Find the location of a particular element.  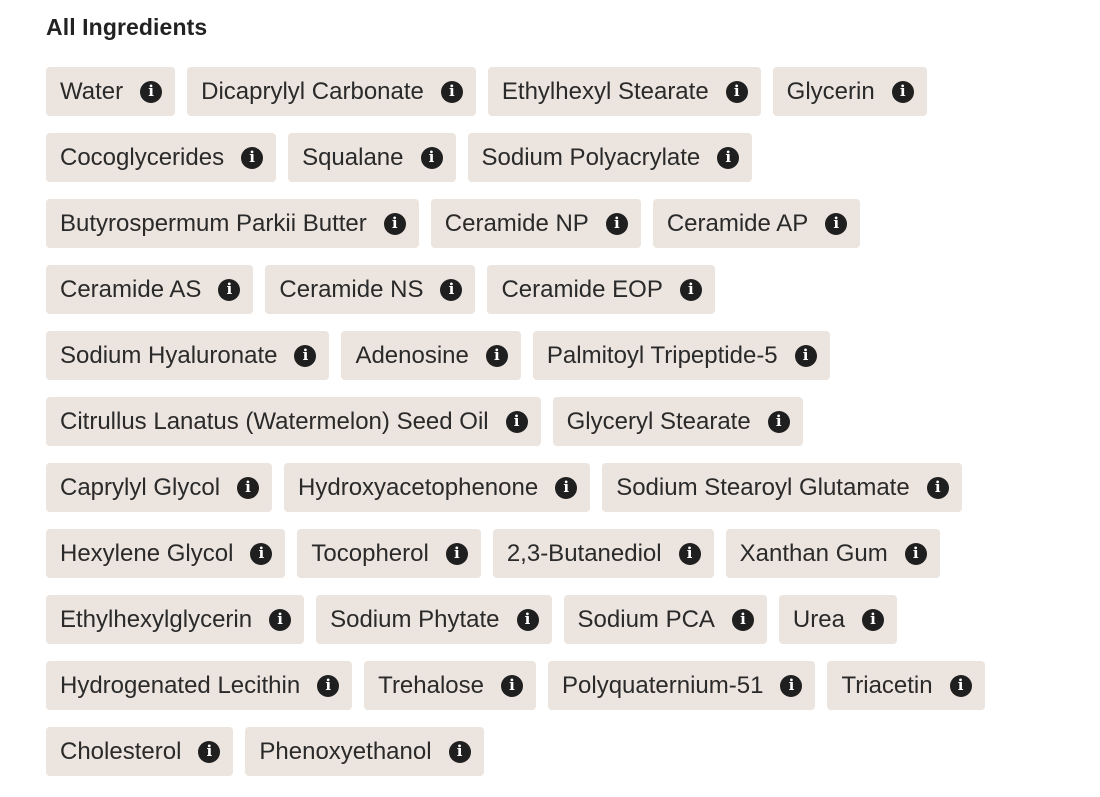

ingredient-label: Phenoxyethanol is located at coordinates (345, 751).